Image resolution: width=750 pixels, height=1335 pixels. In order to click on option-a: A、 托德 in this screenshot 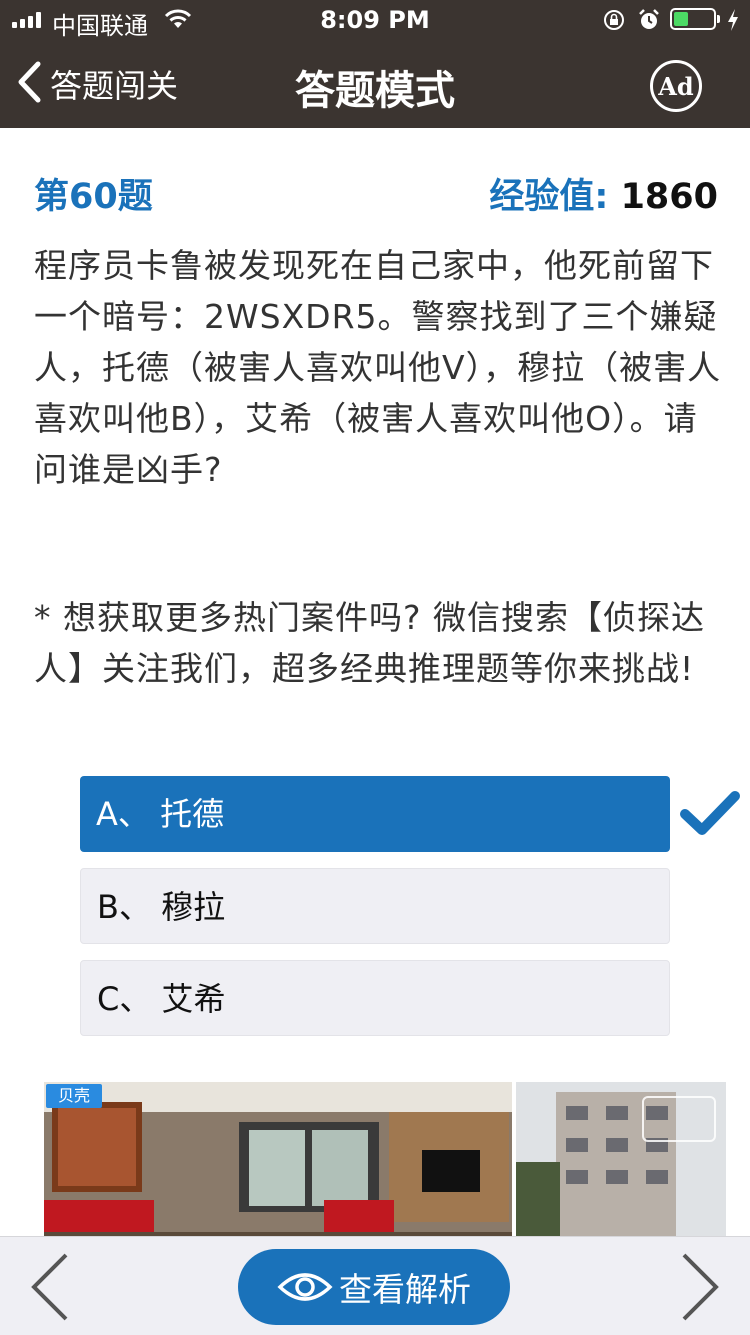, I will do `click(375, 814)`.